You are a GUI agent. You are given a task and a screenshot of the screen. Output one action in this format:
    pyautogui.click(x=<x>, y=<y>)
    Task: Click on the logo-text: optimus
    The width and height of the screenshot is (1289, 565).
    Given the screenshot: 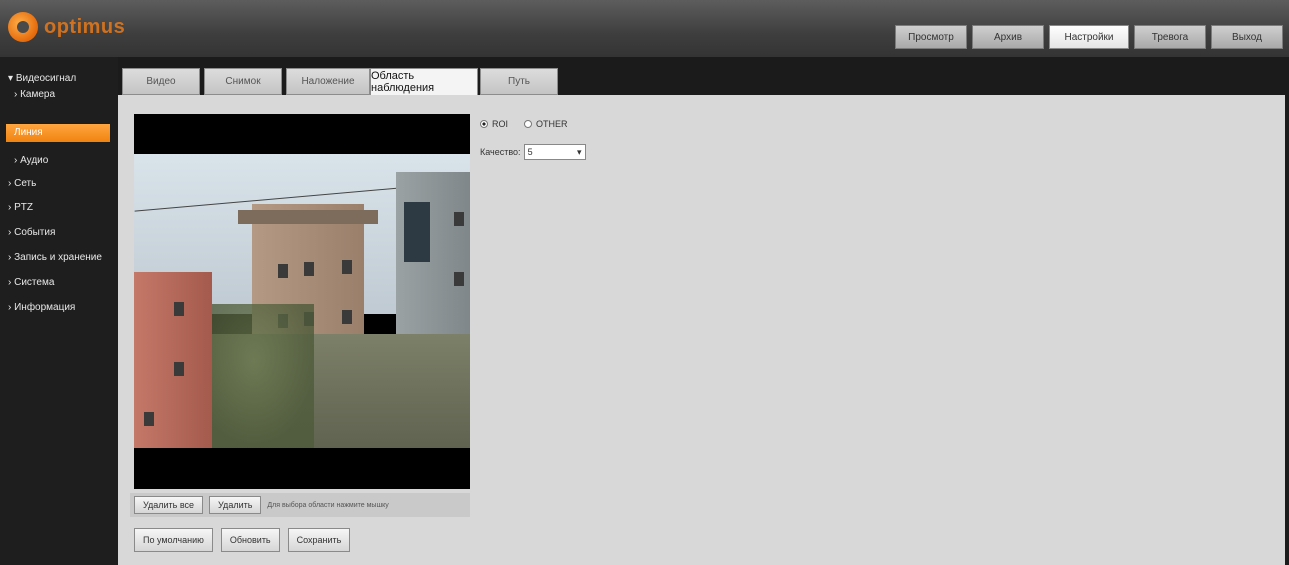 What is the action you would take?
    pyautogui.click(x=85, y=26)
    